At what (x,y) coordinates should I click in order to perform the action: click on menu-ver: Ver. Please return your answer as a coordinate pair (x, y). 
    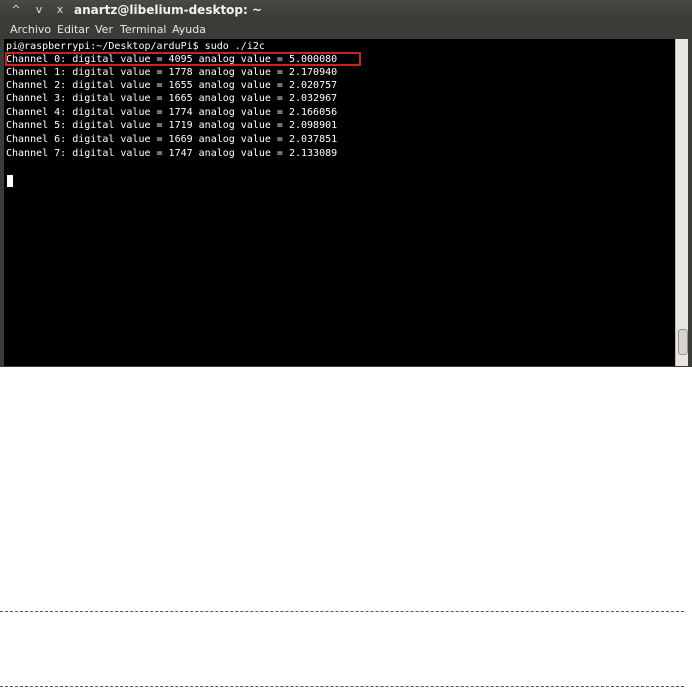
    Looking at the image, I should click on (104, 29).